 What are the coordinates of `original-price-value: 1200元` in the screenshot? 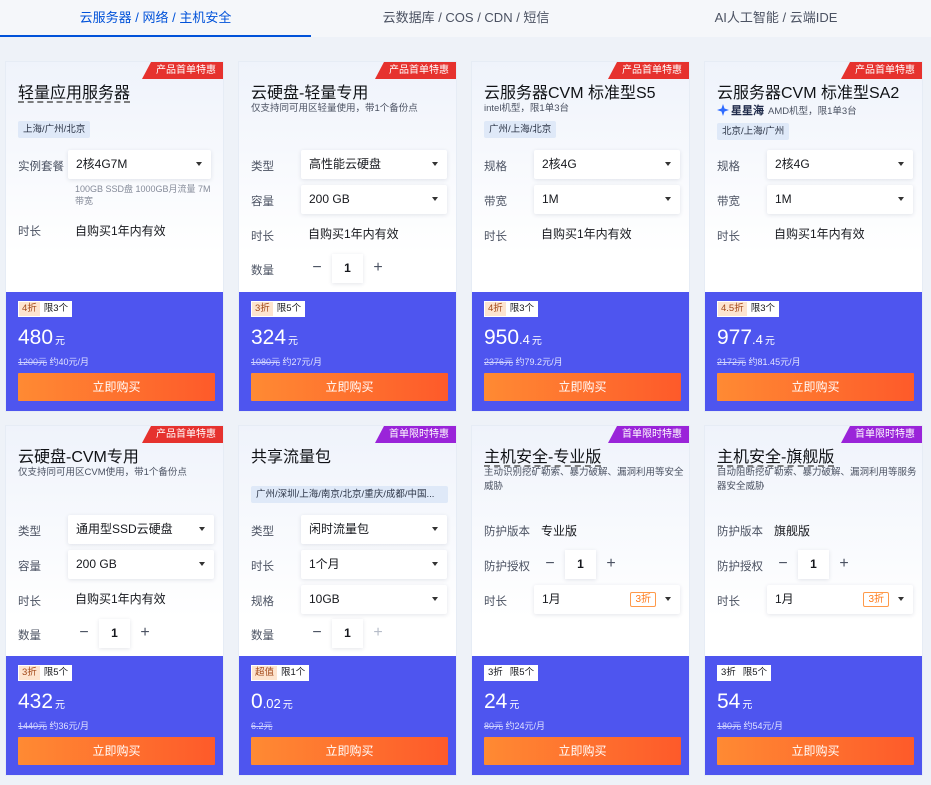 It's located at (33, 362).